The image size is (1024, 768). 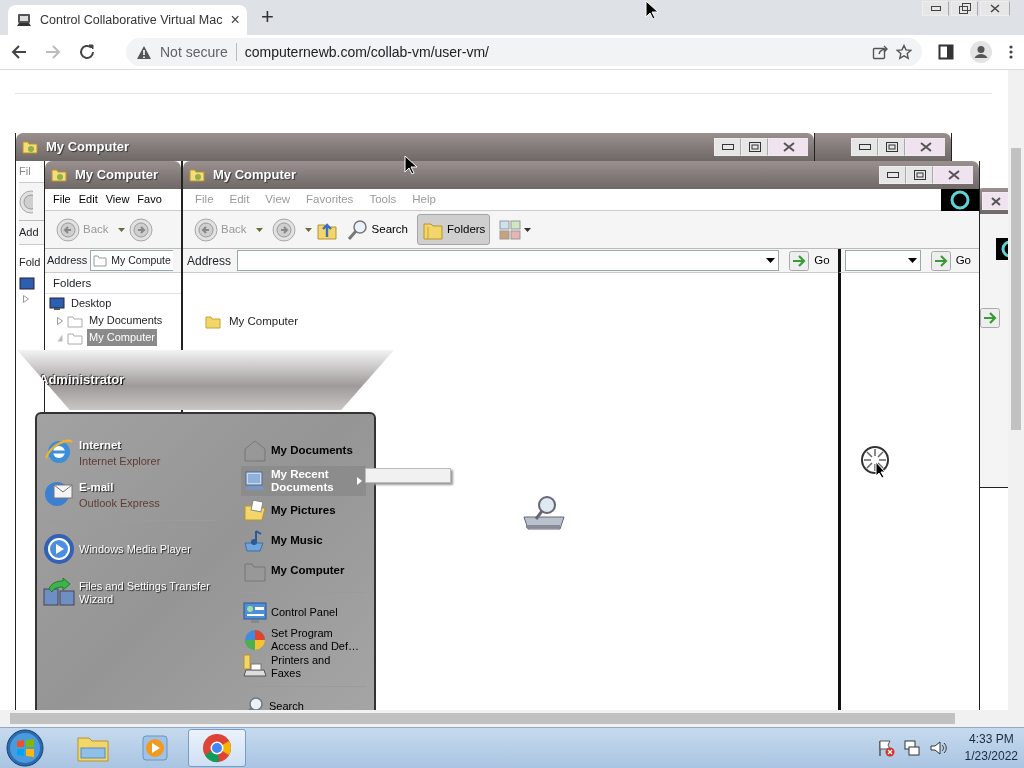 I want to click on tree-item: My Documents, so click(x=126, y=320).